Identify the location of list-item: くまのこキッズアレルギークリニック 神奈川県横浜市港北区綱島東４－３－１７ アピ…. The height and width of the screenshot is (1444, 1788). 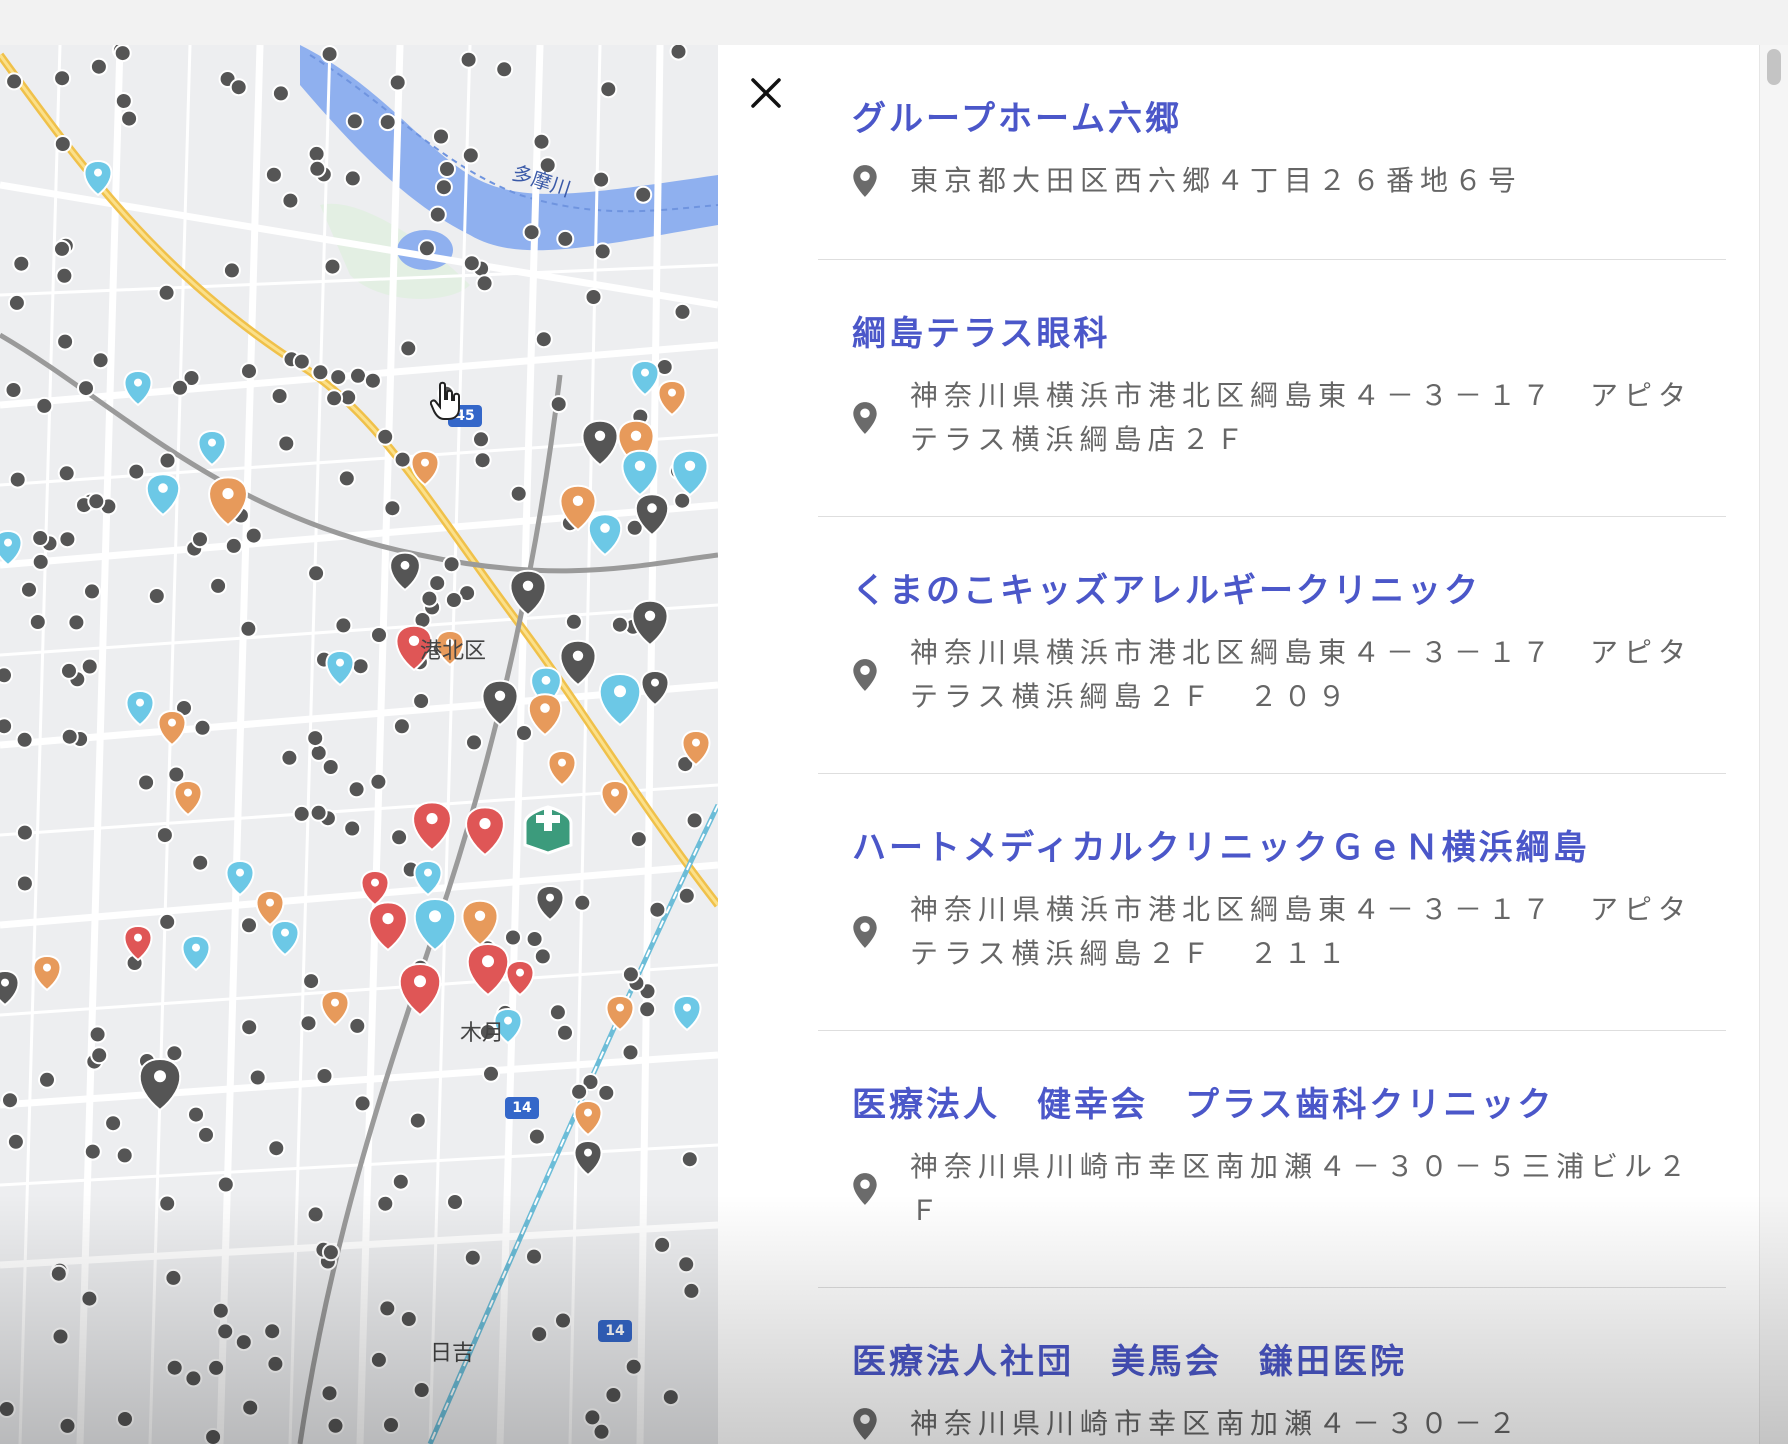
(1272, 645).